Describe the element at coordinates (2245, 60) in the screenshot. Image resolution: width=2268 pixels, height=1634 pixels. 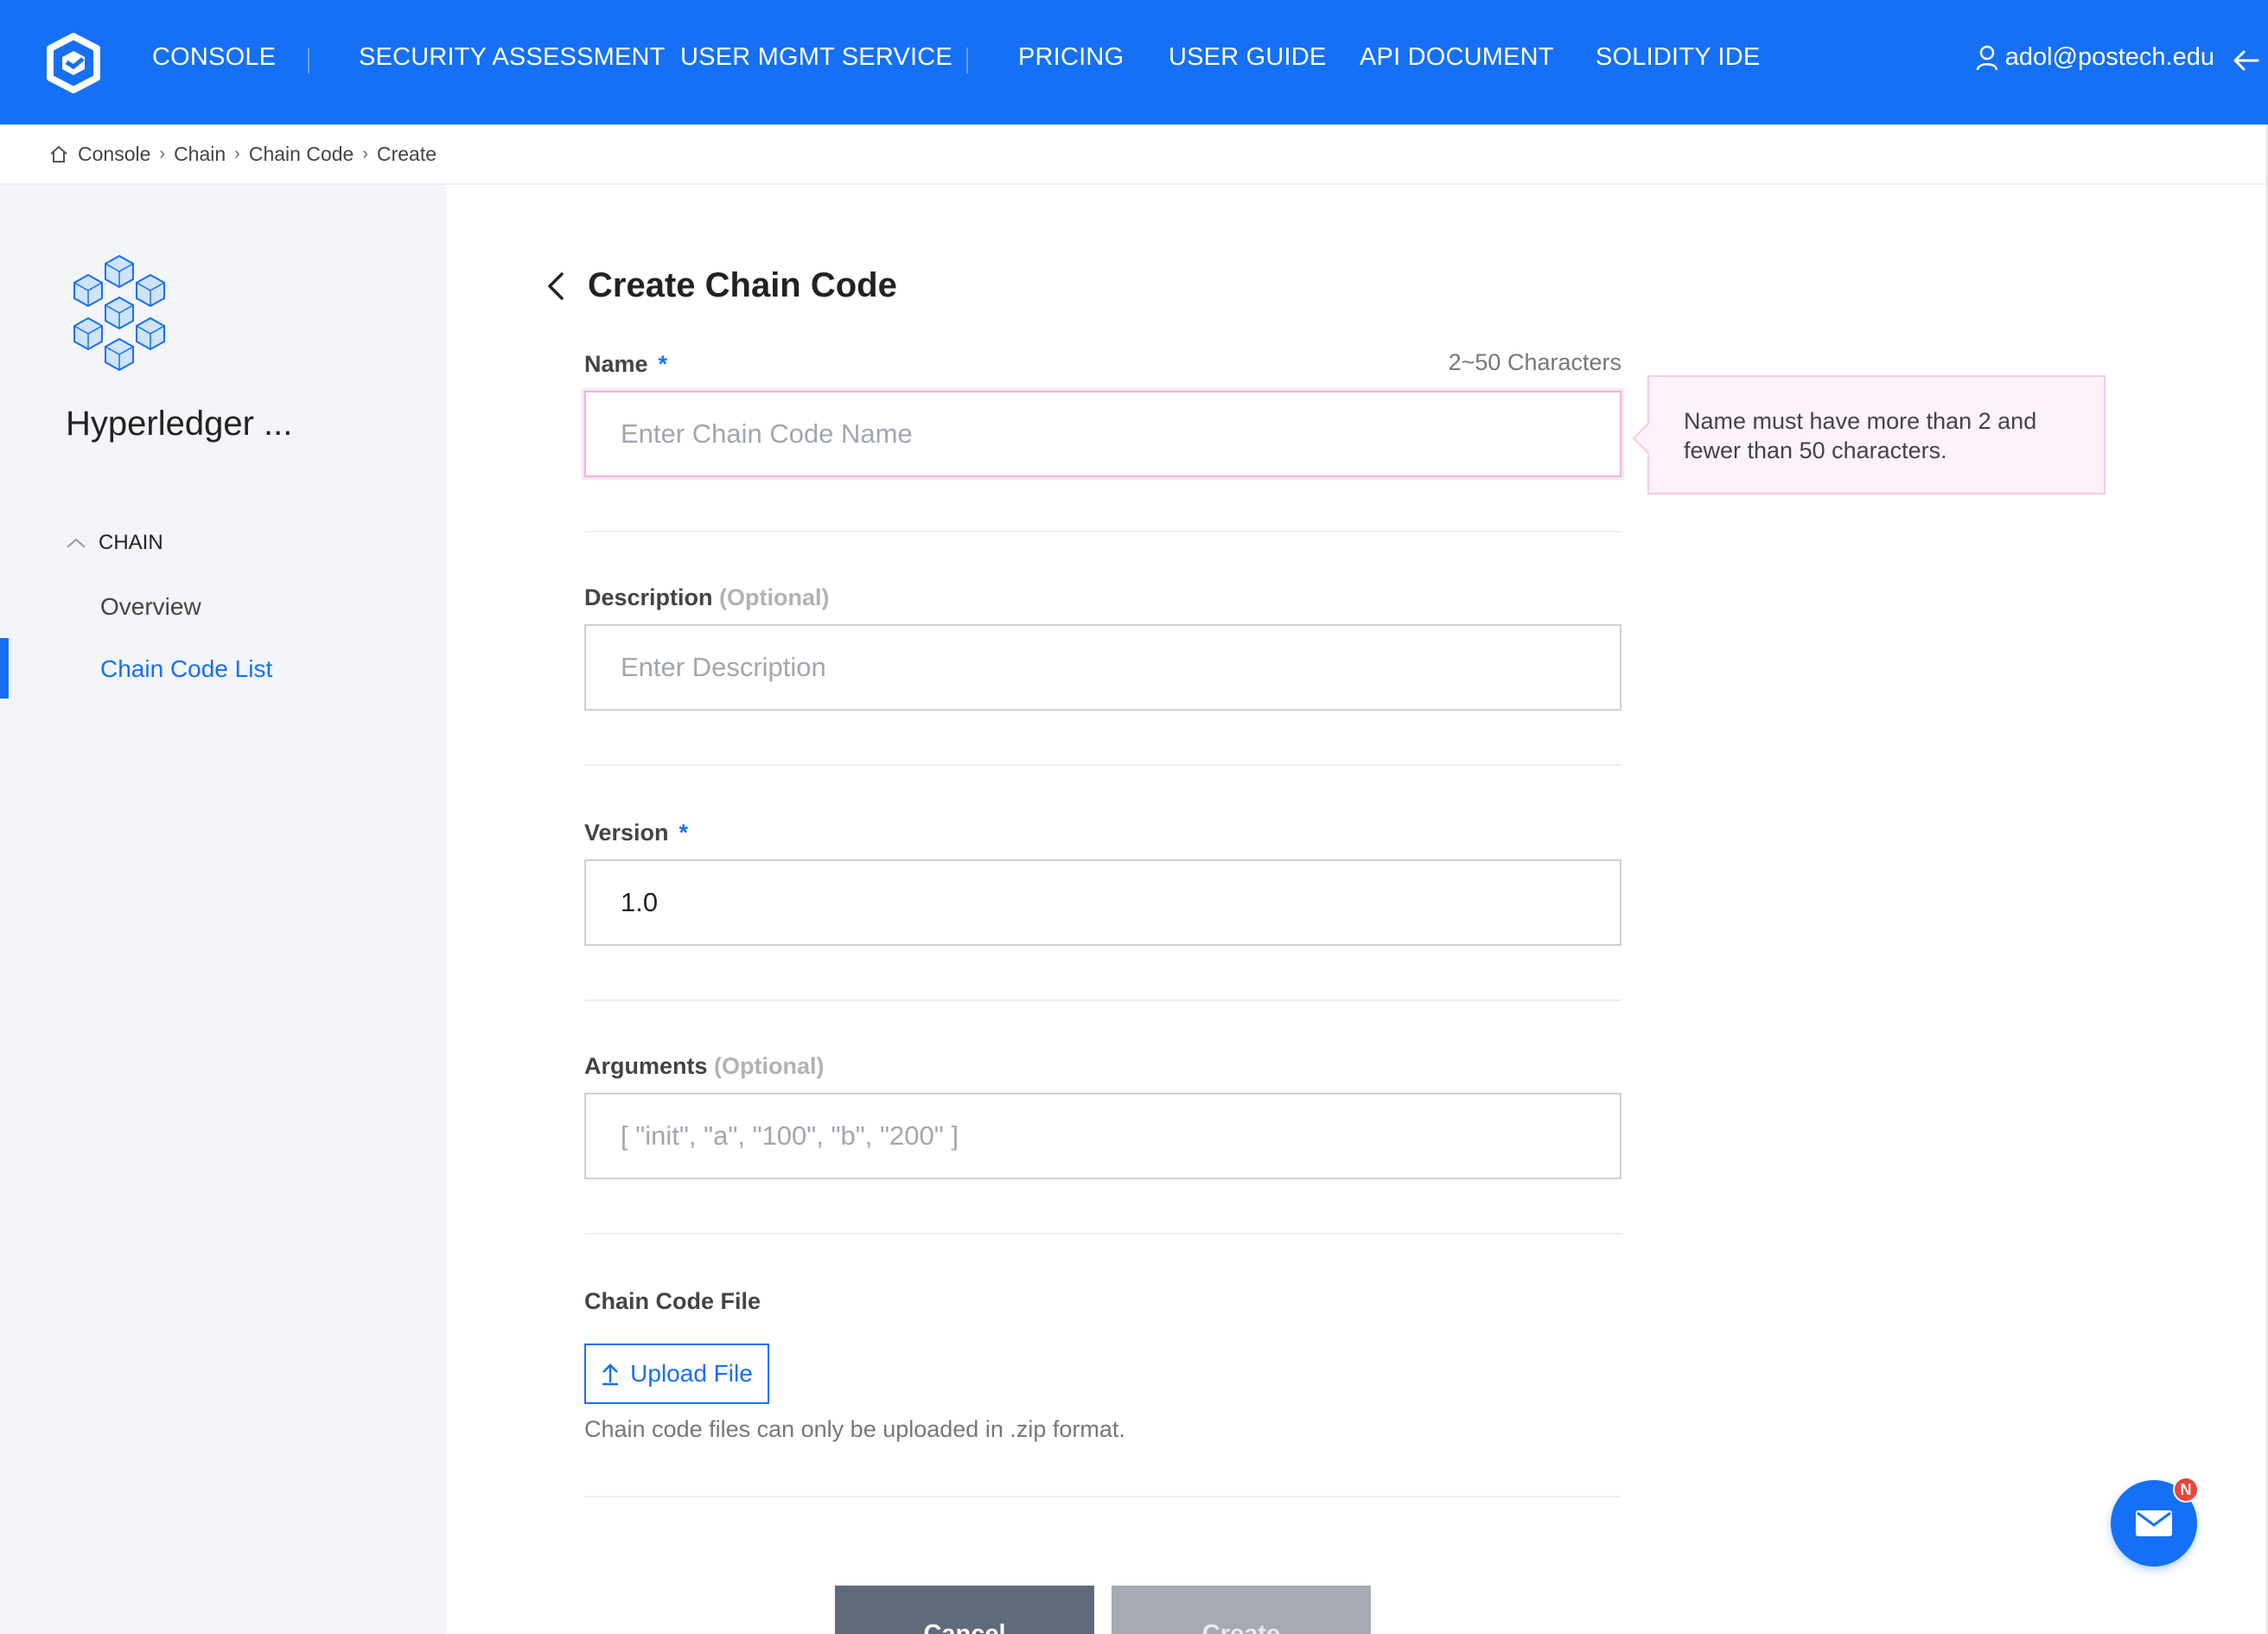
I see `logout-icon` at that location.